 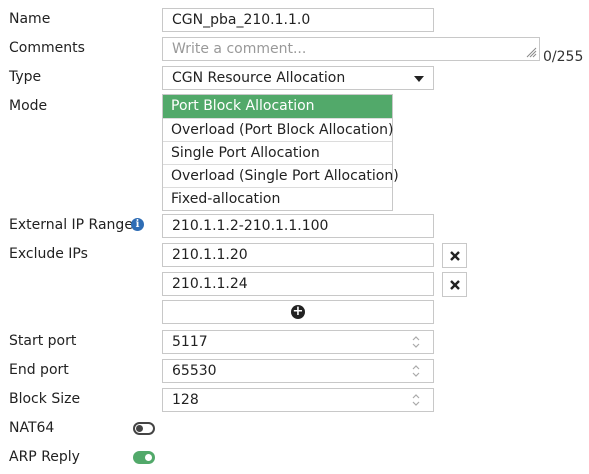 I want to click on exclude-ips-label: Exclude IPs, so click(x=48, y=254).